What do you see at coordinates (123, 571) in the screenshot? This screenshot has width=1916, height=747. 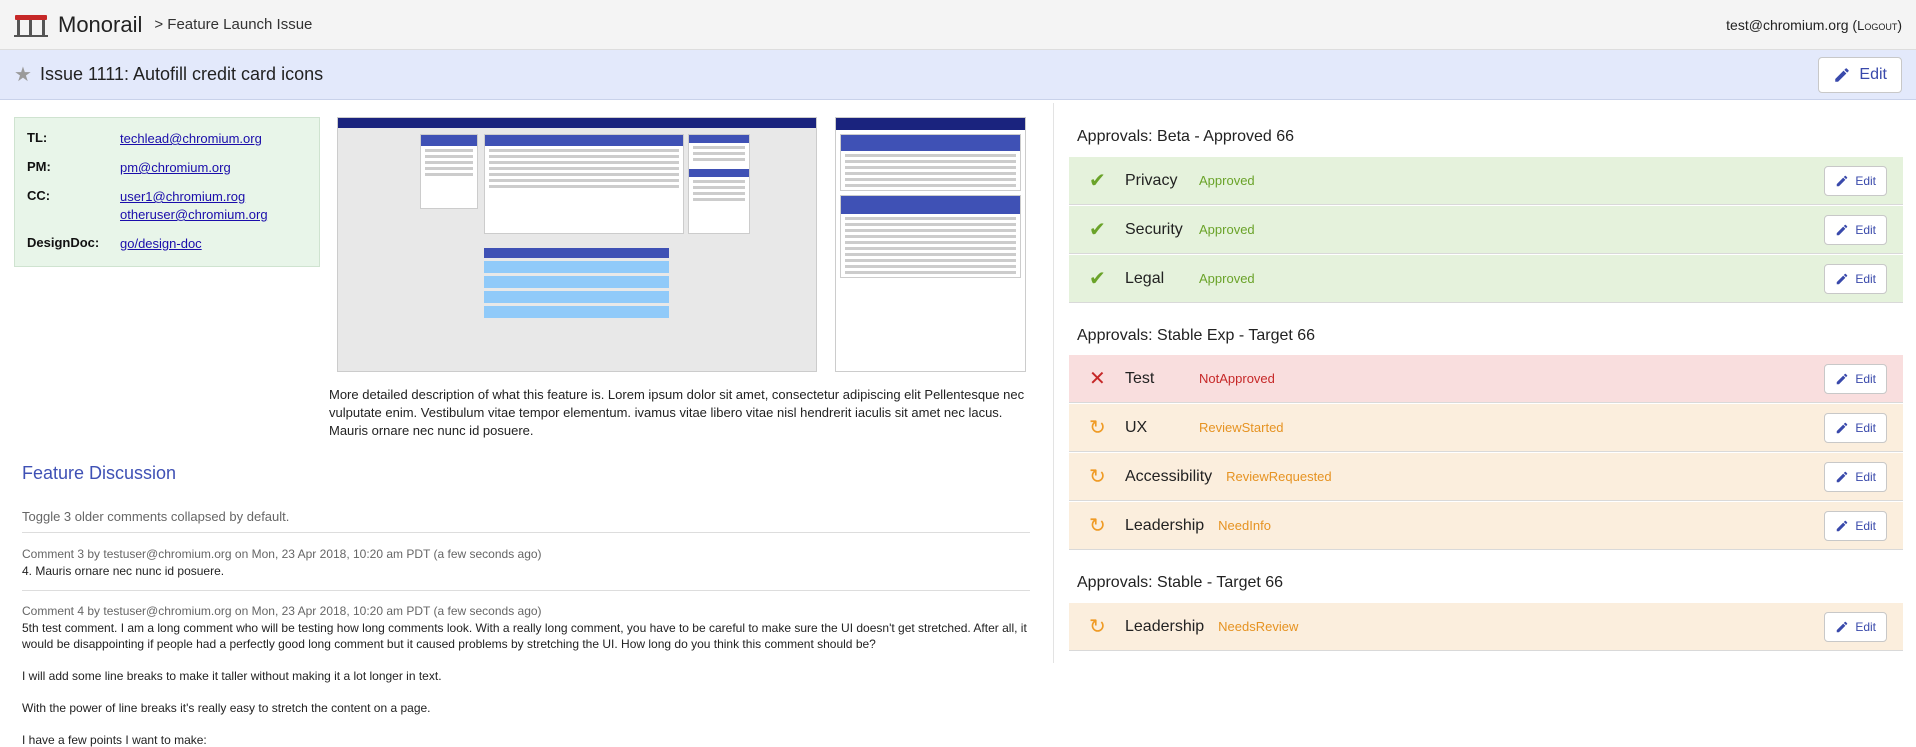 I see `comment-body: 4. Mauris ornare nec nunc id posuere.` at bounding box center [123, 571].